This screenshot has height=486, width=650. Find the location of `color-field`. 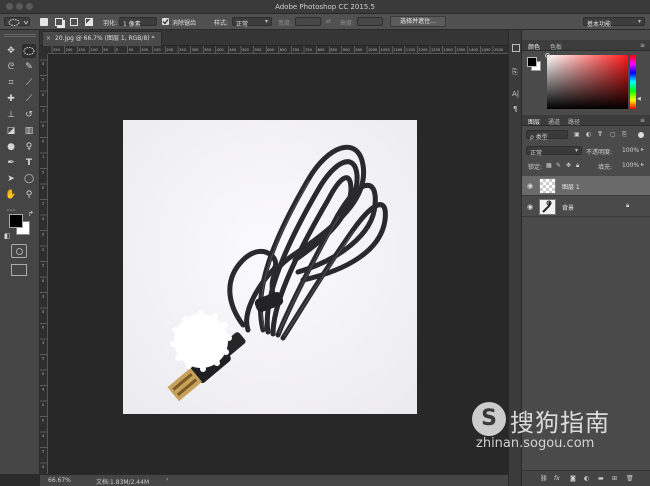

color-field is located at coordinates (587, 82).